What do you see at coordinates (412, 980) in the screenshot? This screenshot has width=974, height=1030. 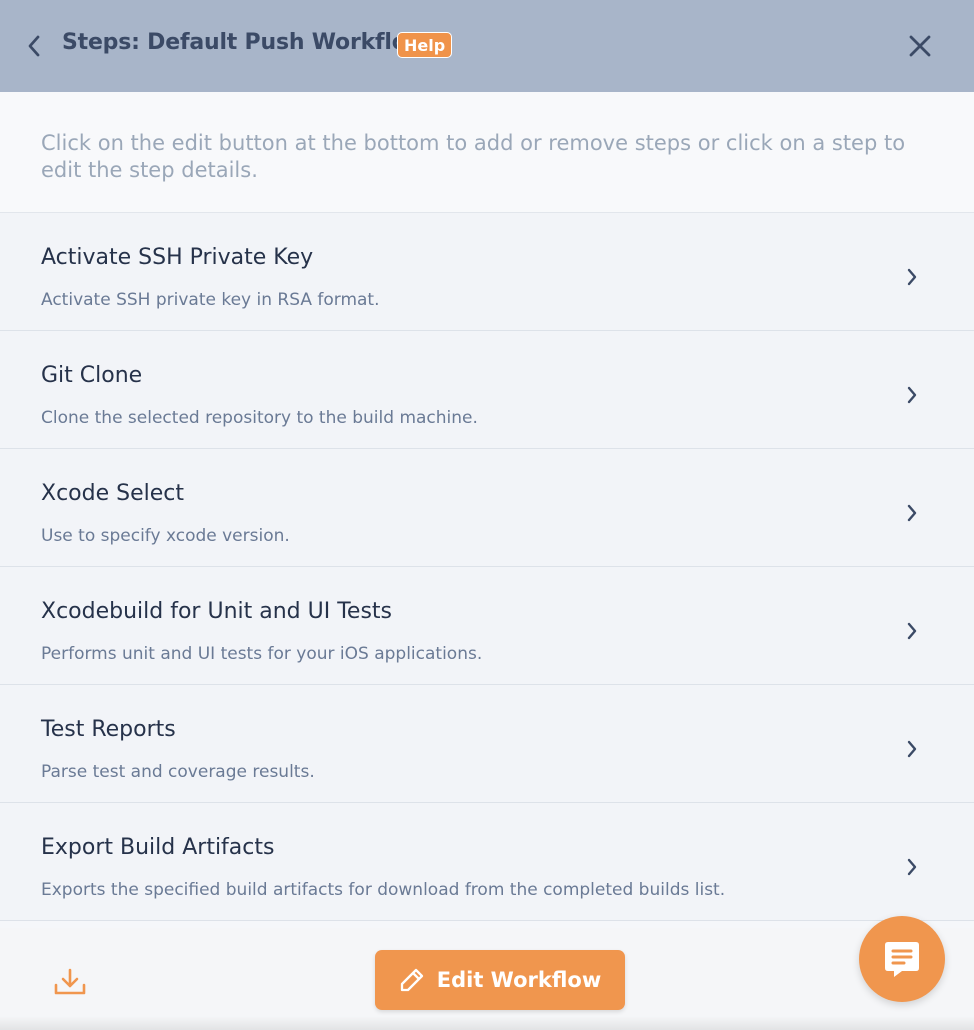 I see `pencil-icon` at bounding box center [412, 980].